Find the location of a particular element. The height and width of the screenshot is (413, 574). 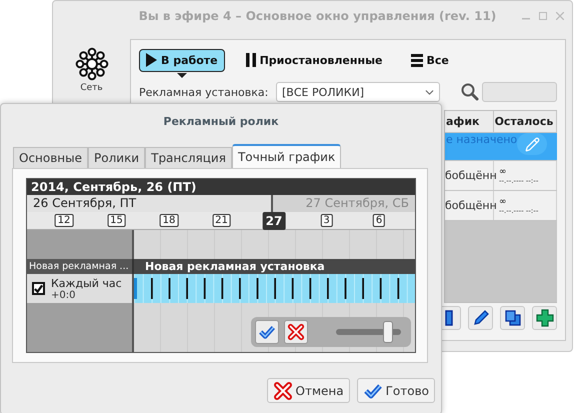

hour-mark: 6 is located at coordinates (379, 220).